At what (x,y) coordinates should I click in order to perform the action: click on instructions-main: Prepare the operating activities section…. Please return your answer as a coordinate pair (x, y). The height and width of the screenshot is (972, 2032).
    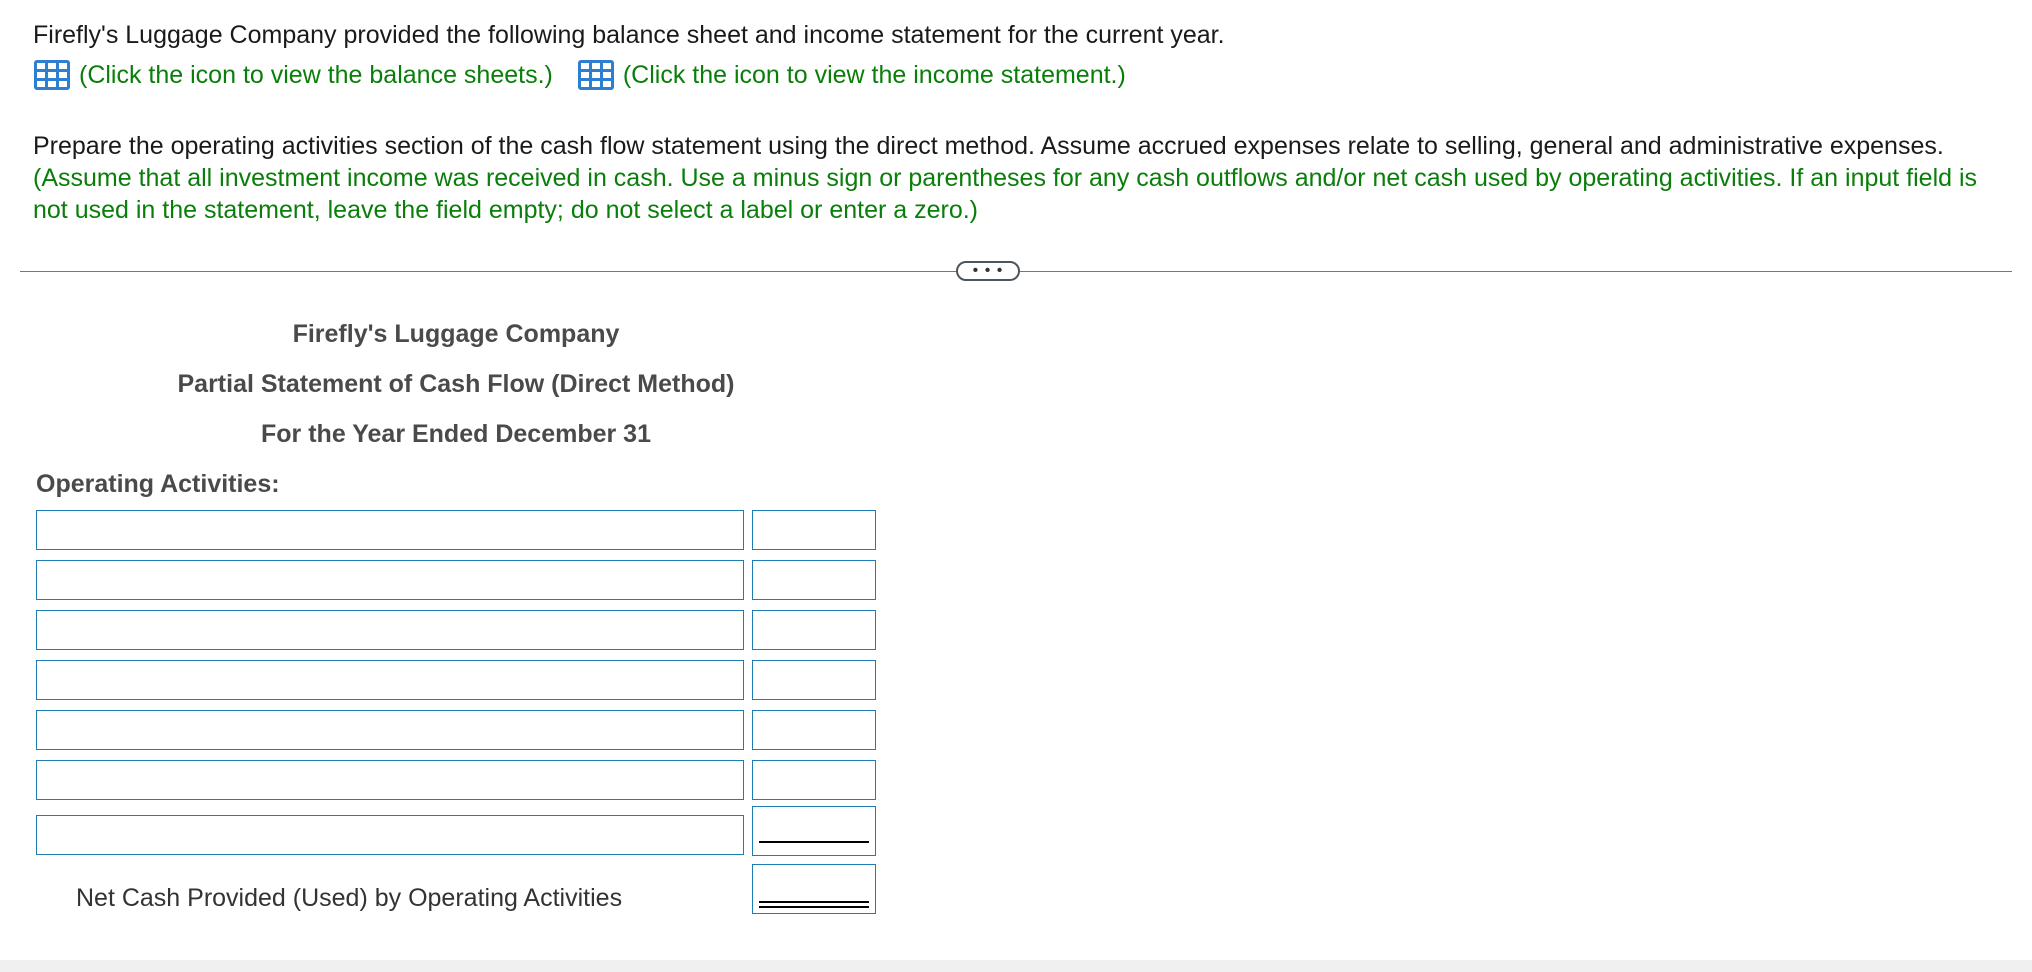
    Looking at the image, I should click on (988, 146).